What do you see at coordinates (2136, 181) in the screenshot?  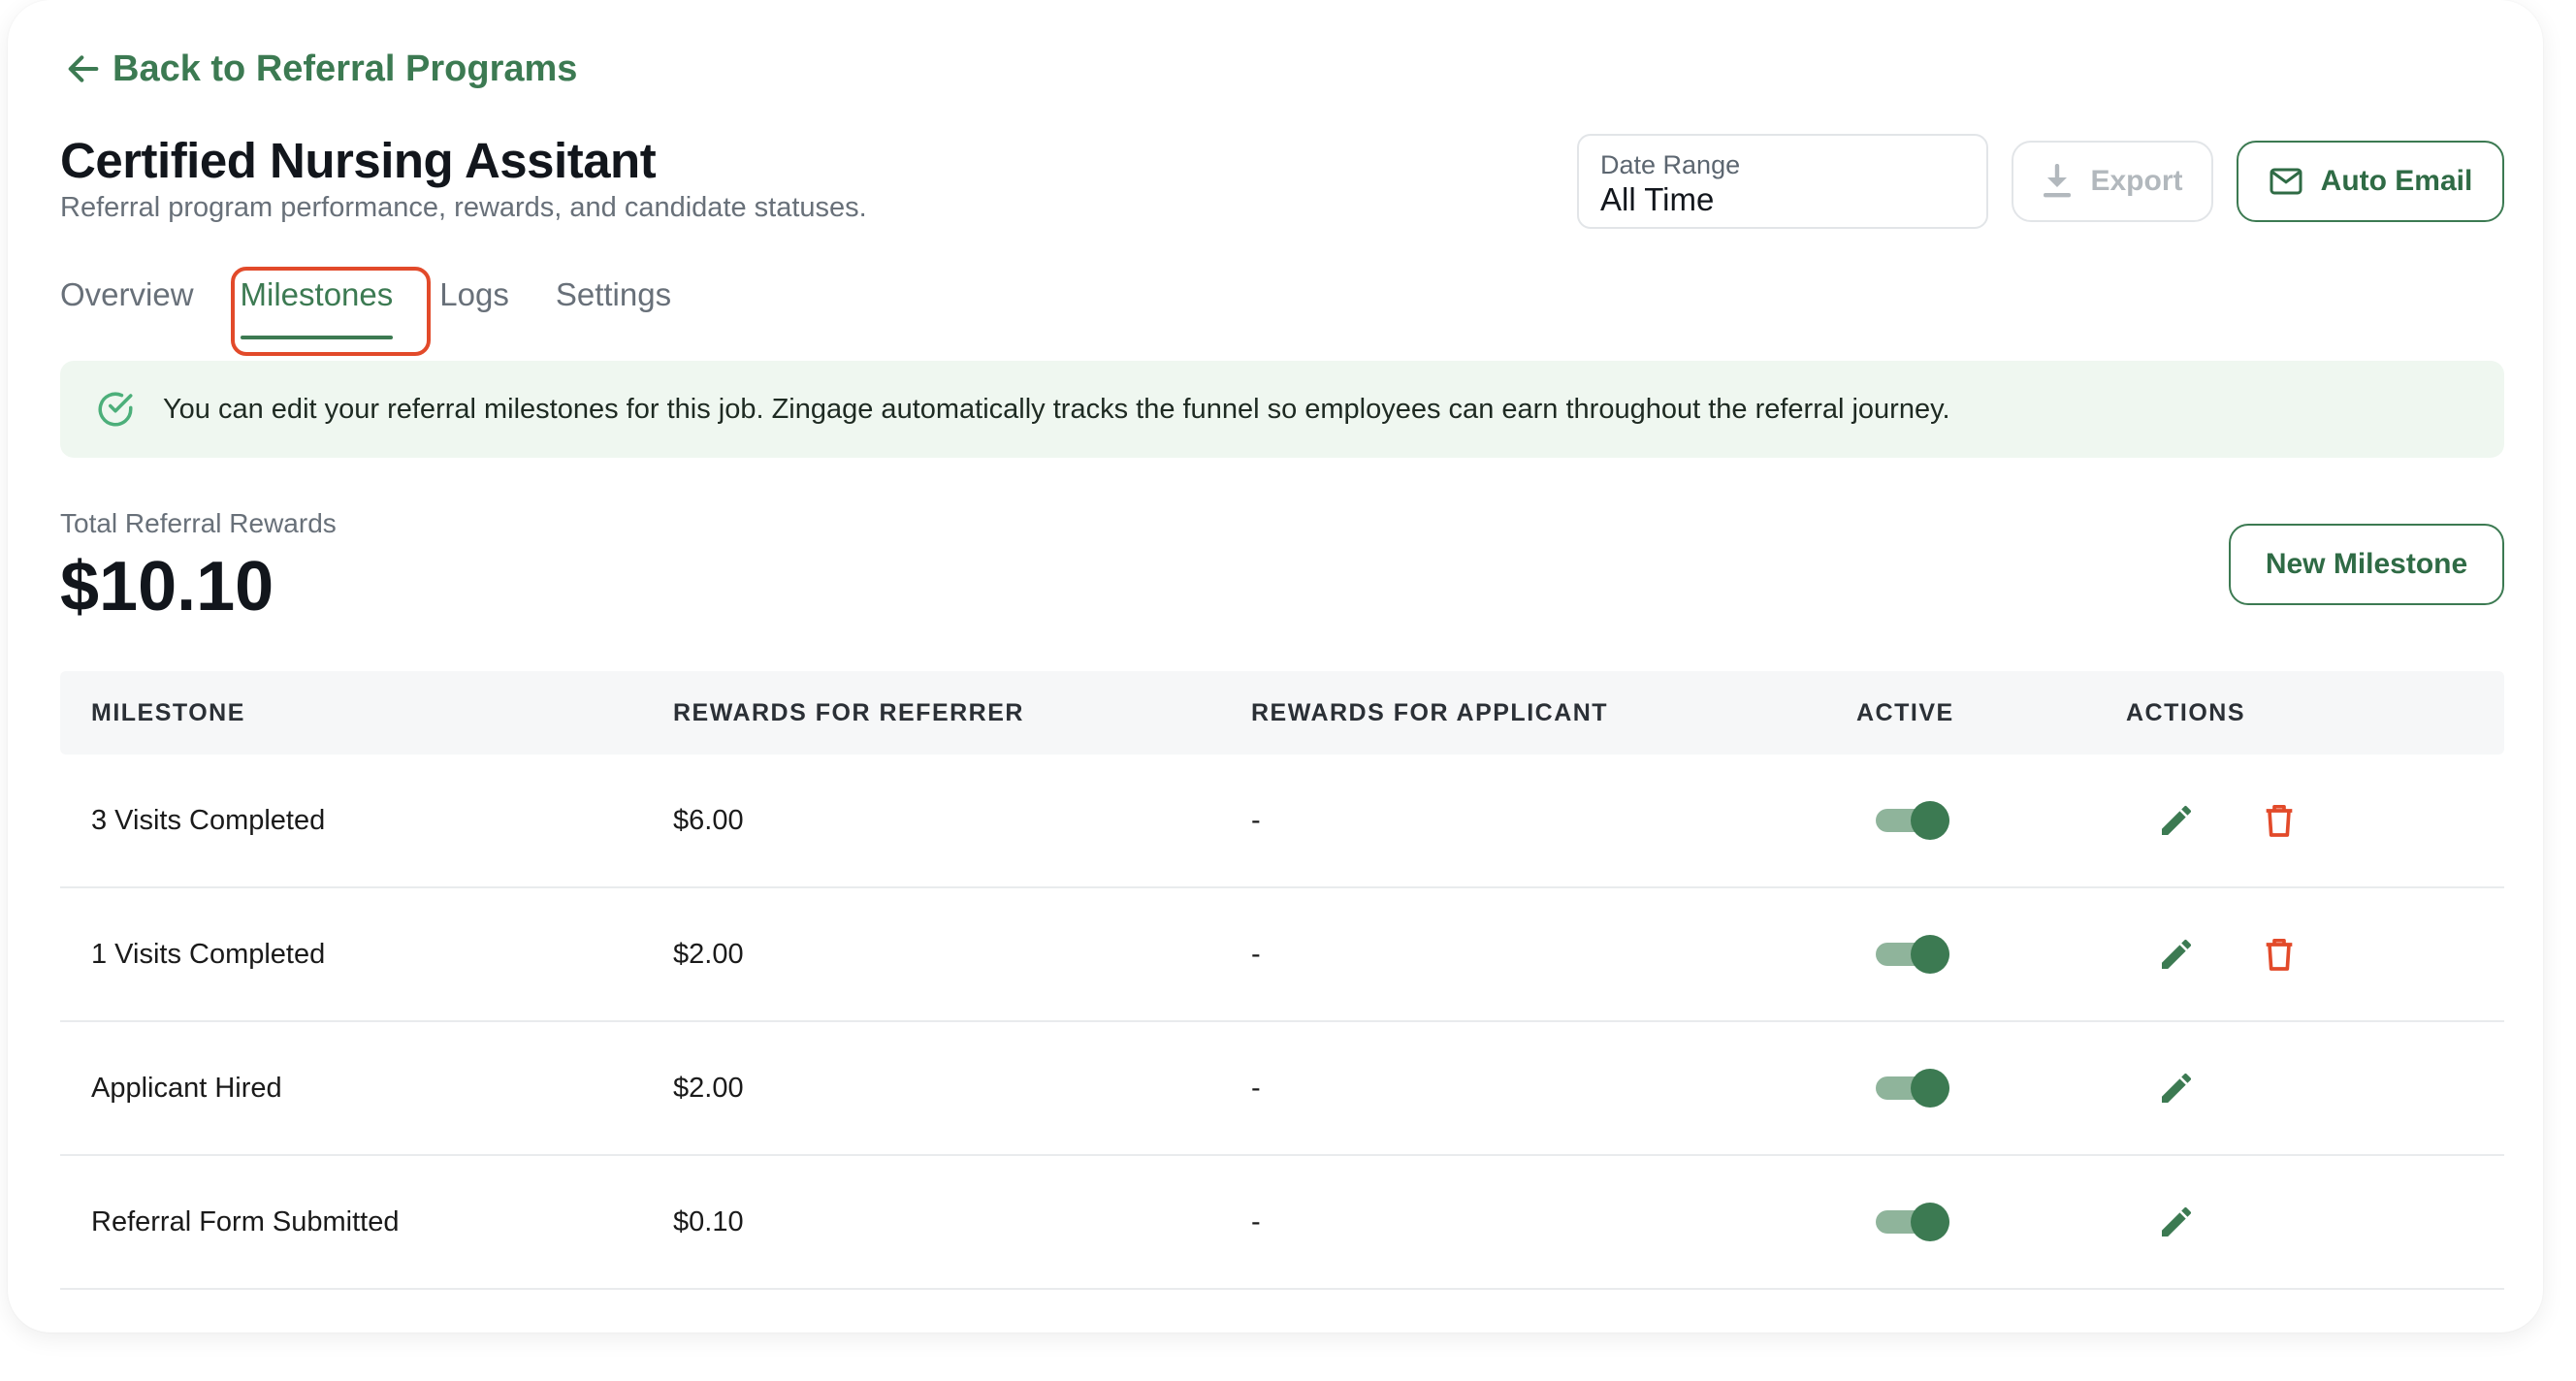 I see `export-label: Export` at bounding box center [2136, 181].